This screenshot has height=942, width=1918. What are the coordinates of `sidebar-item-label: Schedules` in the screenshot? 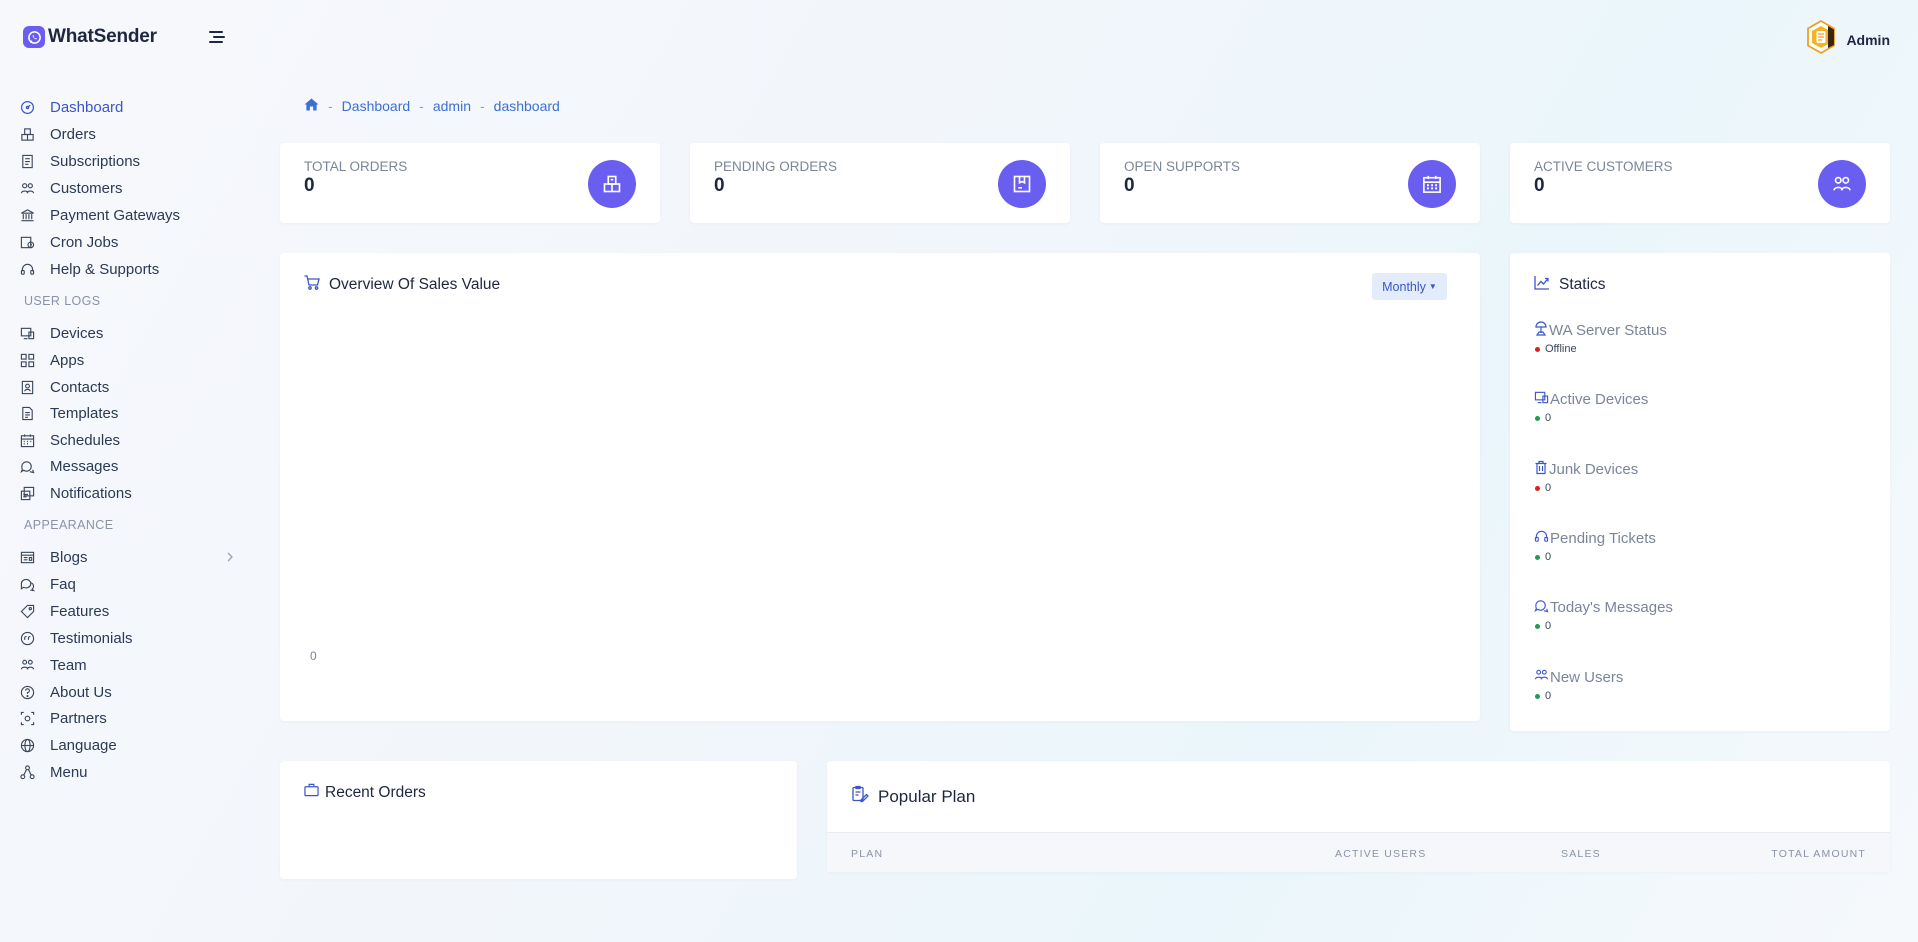 It's located at (85, 440).